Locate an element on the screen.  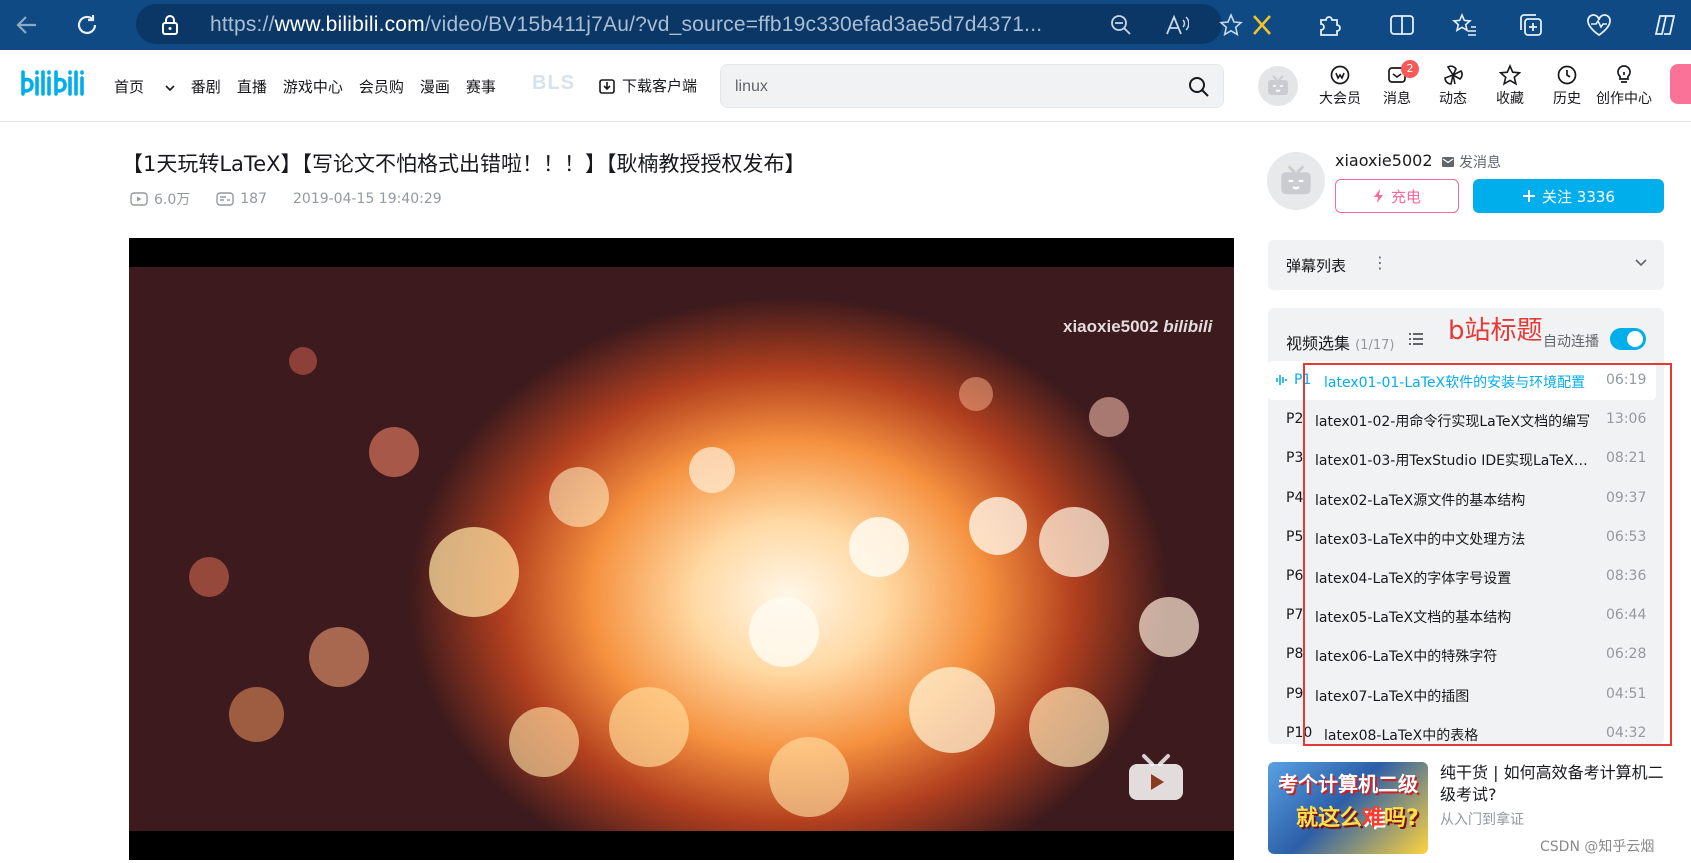
episode-number: P4 is located at coordinates (1295, 497).